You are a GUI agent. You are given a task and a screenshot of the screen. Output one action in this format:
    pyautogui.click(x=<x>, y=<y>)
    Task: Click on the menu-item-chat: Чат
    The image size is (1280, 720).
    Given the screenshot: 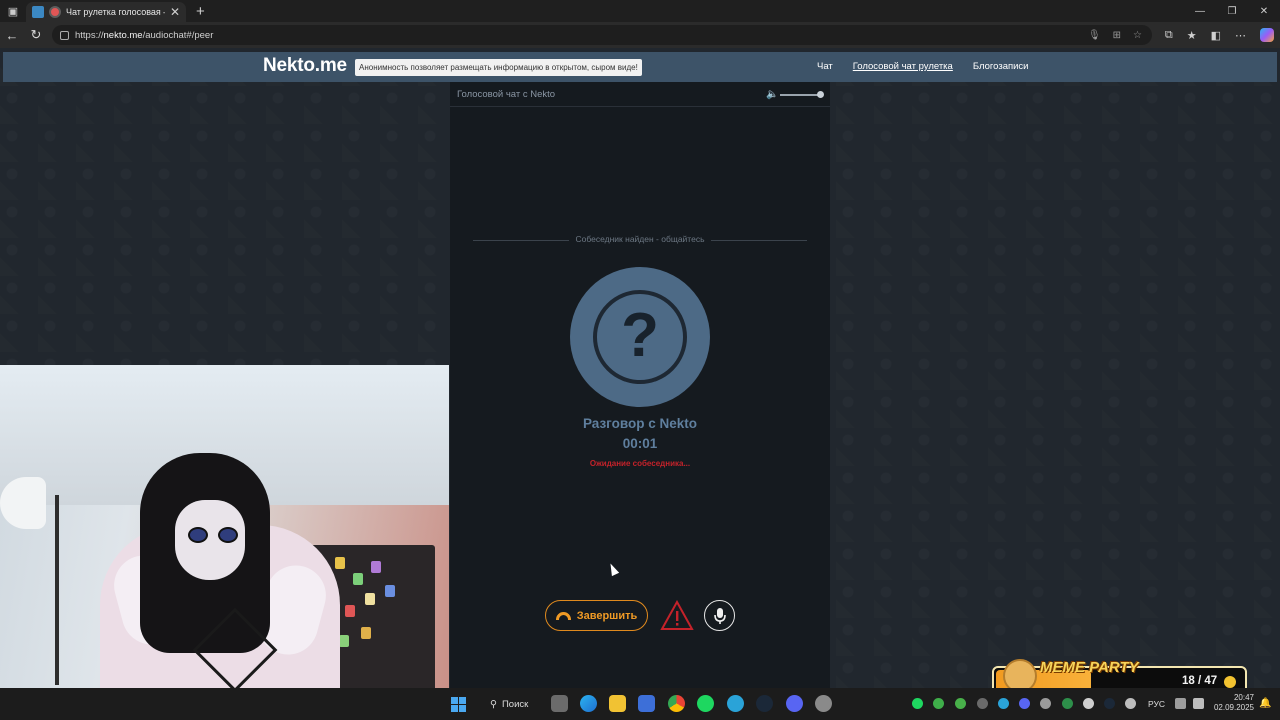 What is the action you would take?
    pyautogui.click(x=825, y=66)
    